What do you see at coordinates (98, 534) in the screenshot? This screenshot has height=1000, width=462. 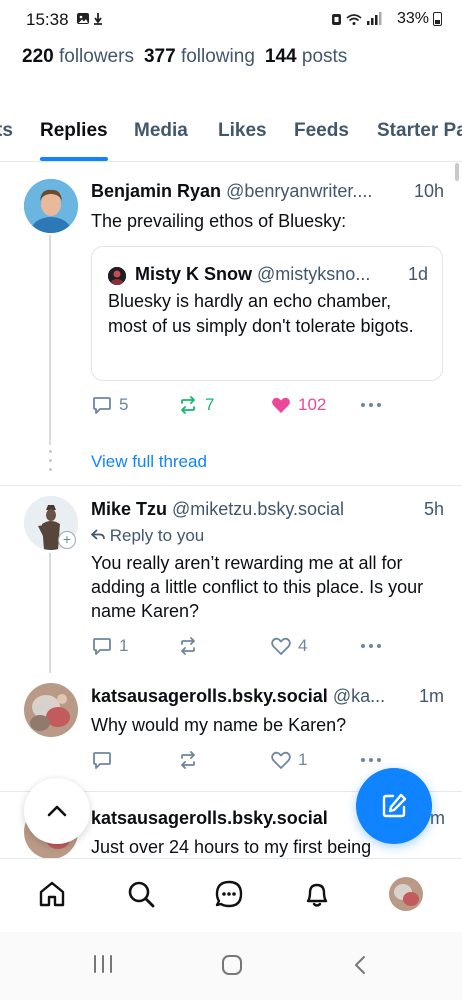 I see `reply-arrow-icon` at bounding box center [98, 534].